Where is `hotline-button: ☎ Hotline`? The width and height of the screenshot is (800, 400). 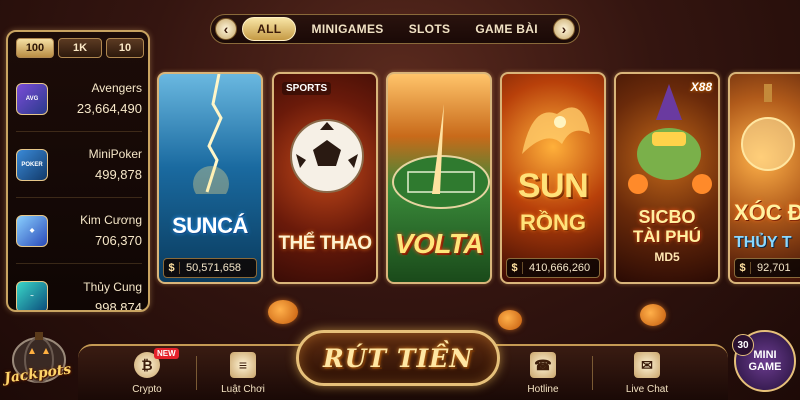 hotline-button: ☎ Hotline is located at coordinates (543, 373).